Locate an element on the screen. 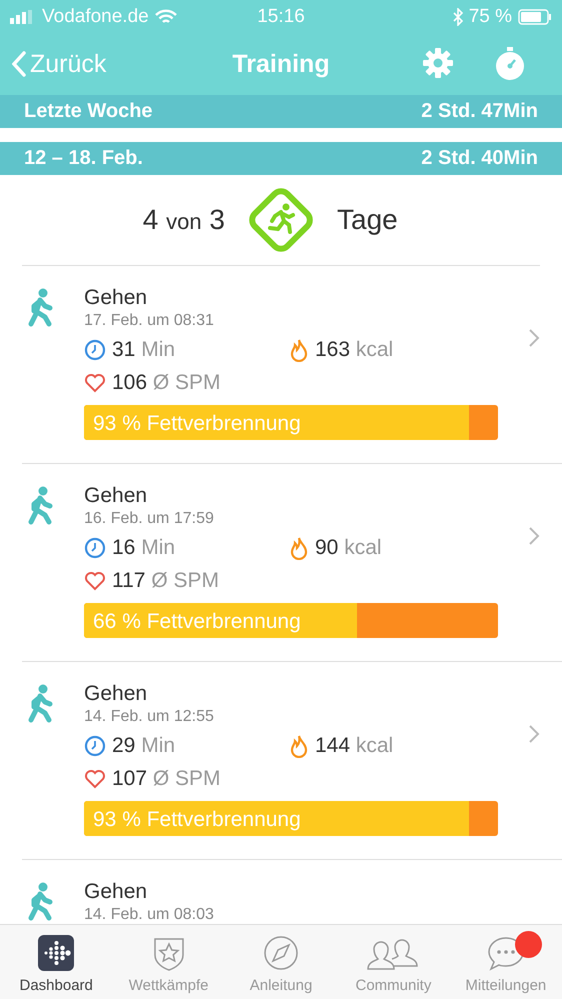 Image resolution: width=562 pixels, height=999 pixels. battery-icon is located at coordinates (535, 16).